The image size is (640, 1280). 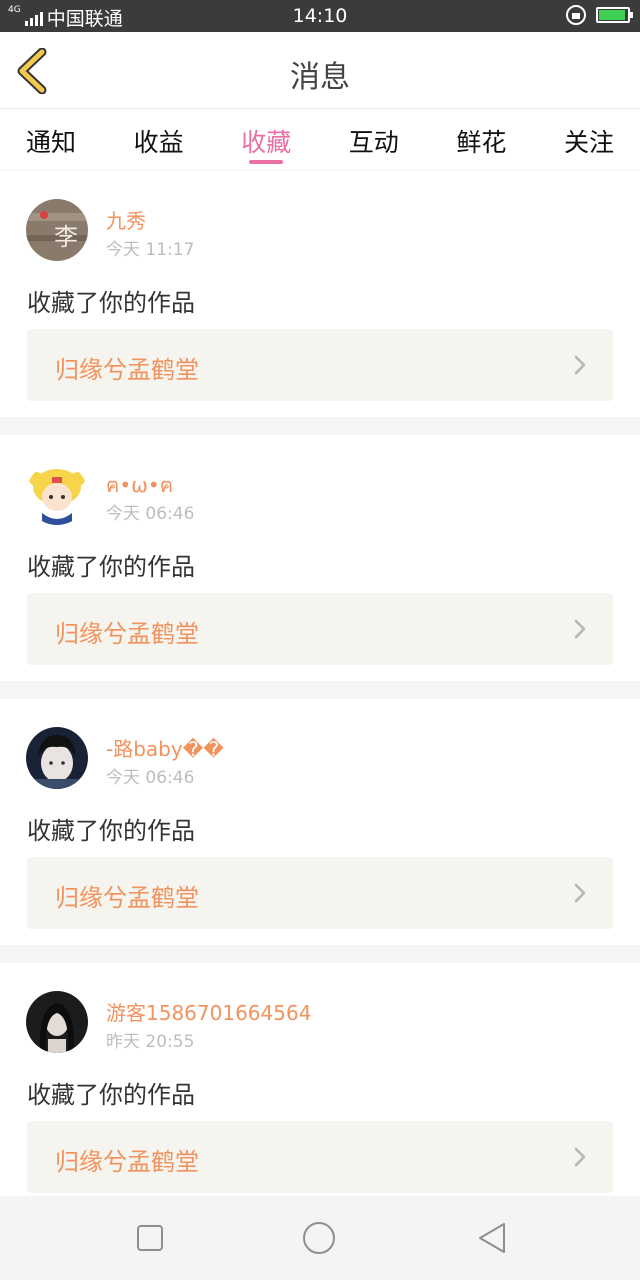 I want to click on clock: 14:10, so click(x=320, y=16).